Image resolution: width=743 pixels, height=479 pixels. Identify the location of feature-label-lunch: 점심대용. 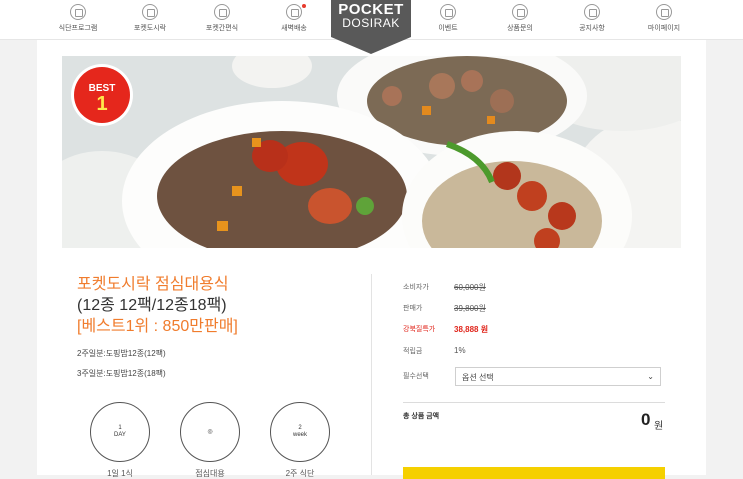
(210, 473).